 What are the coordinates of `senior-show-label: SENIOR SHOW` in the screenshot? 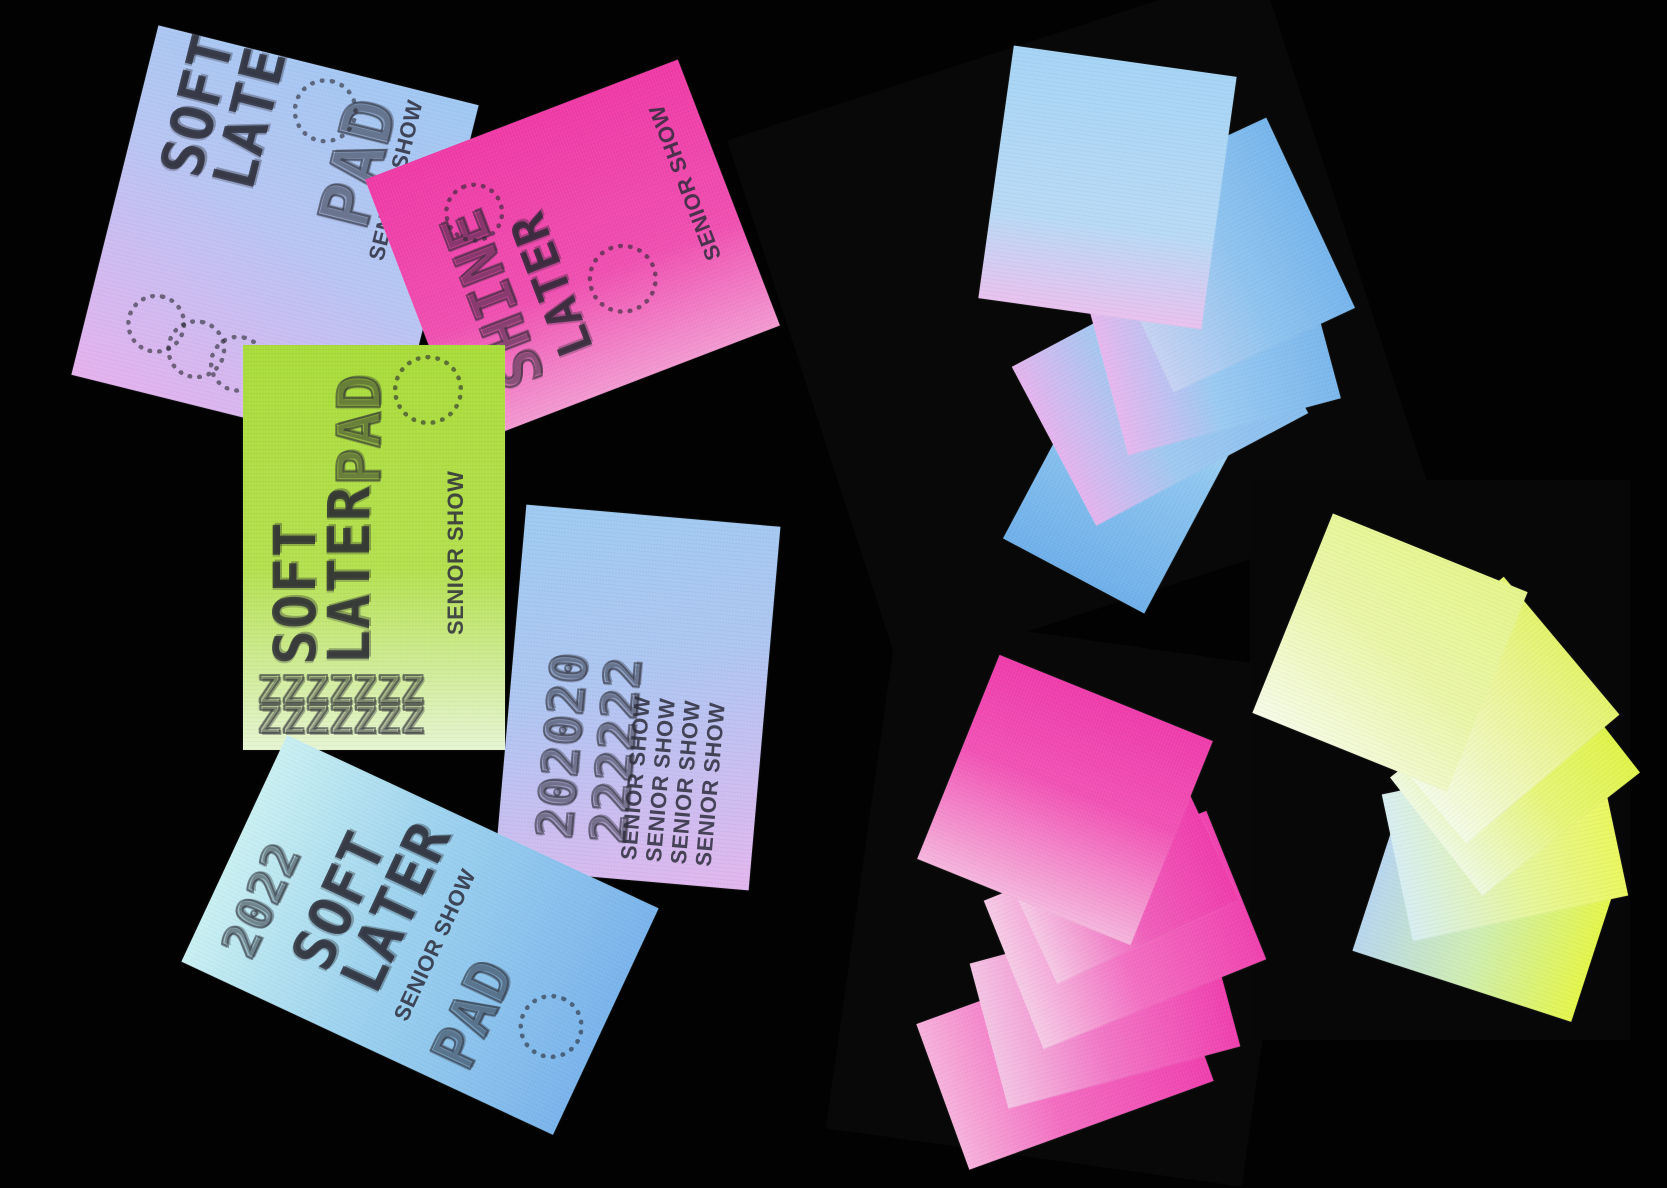 It's located at (455, 552).